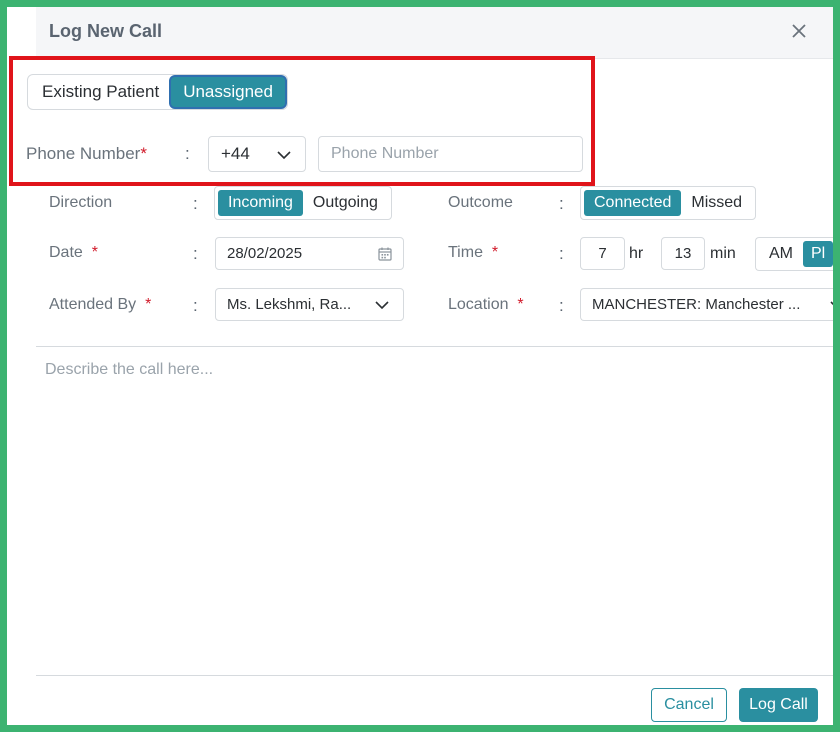  What do you see at coordinates (73, 252) in the screenshot?
I see `date-label: Date *` at bounding box center [73, 252].